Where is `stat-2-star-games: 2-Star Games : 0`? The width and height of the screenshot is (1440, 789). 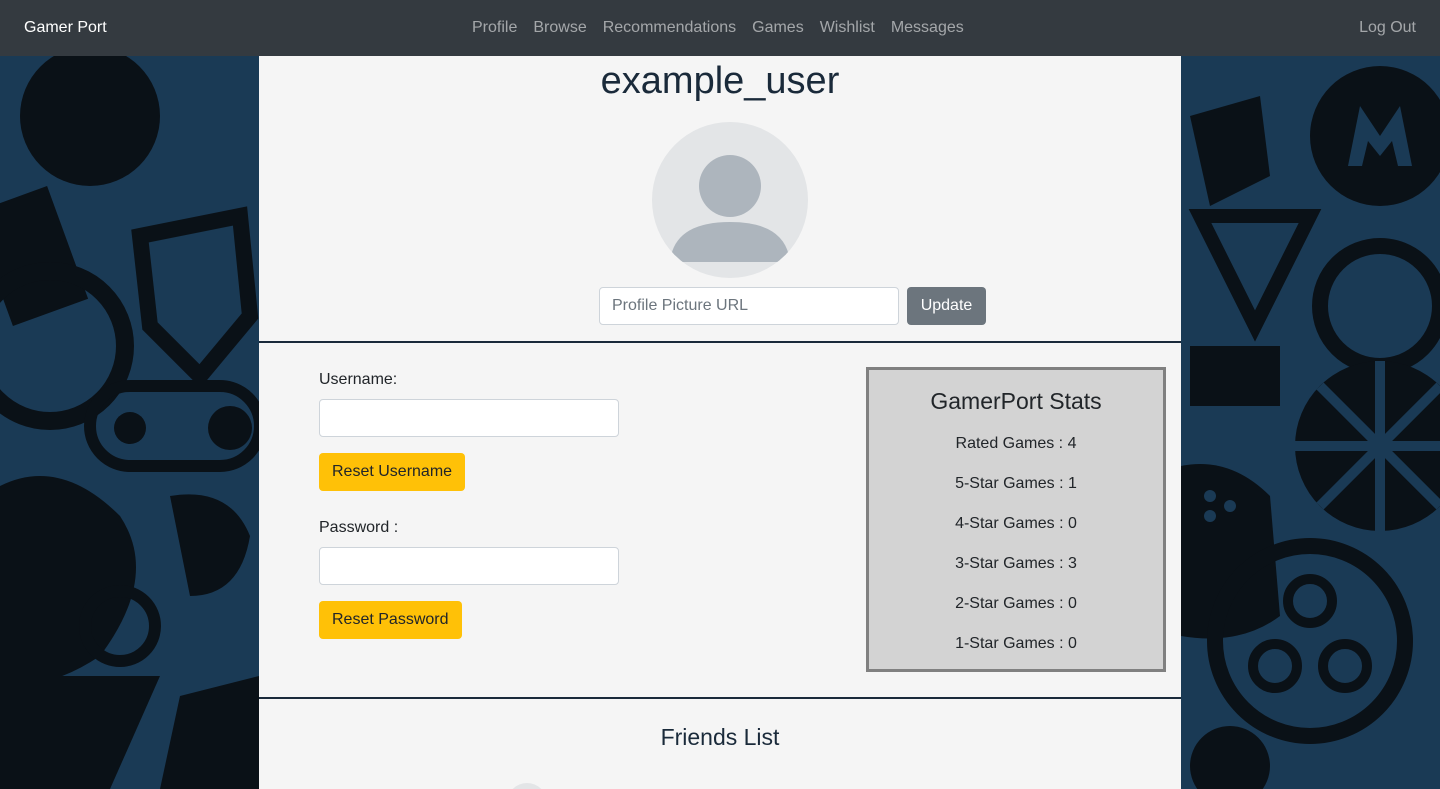 stat-2-star-games: 2-Star Games : 0 is located at coordinates (1016, 603).